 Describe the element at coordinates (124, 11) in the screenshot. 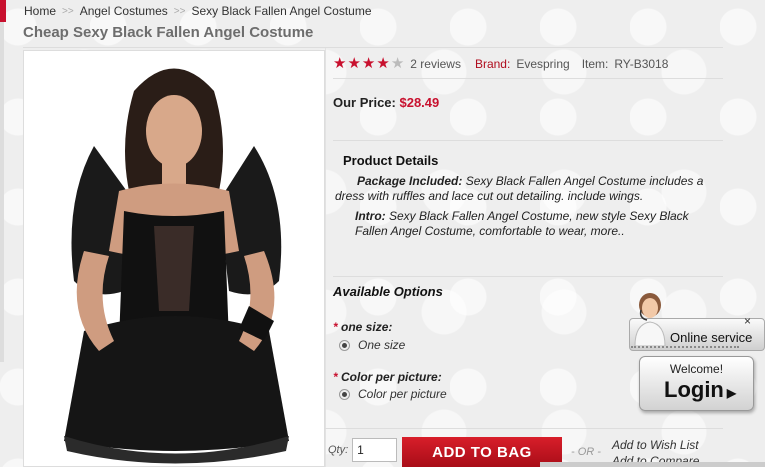

I see `breadcrumb-category: Angel Costumes` at that location.